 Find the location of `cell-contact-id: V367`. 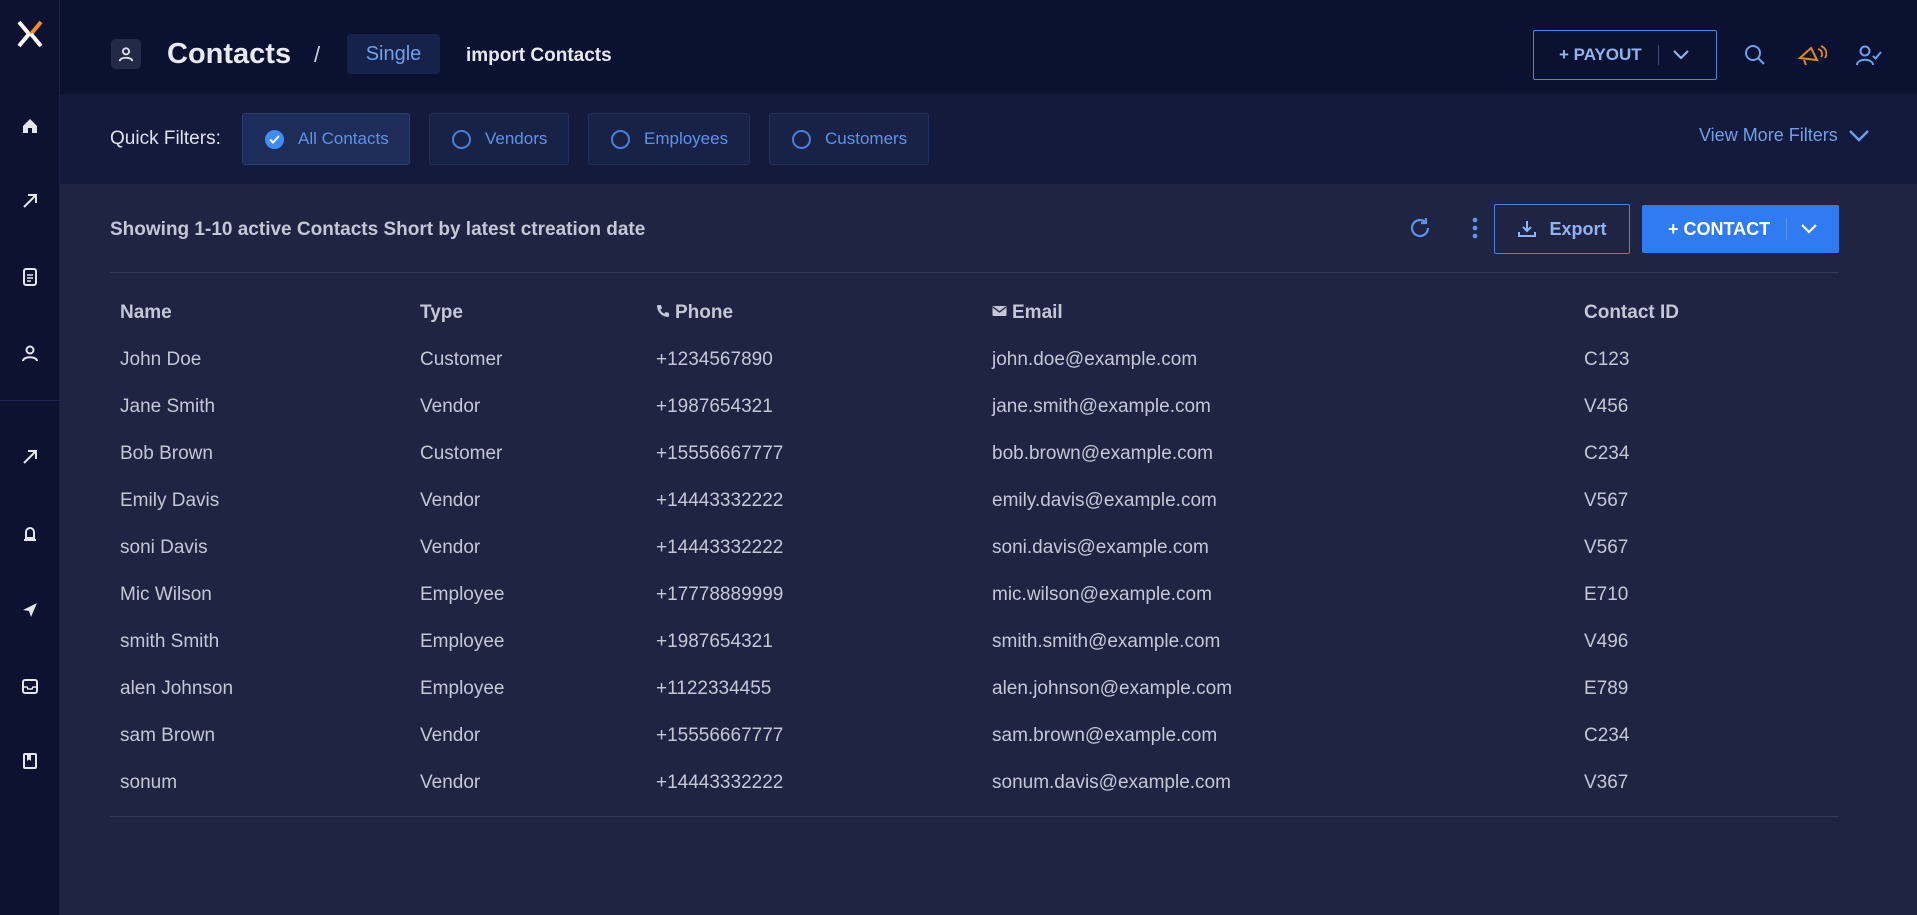

cell-contact-id: V367 is located at coordinates (1606, 782).